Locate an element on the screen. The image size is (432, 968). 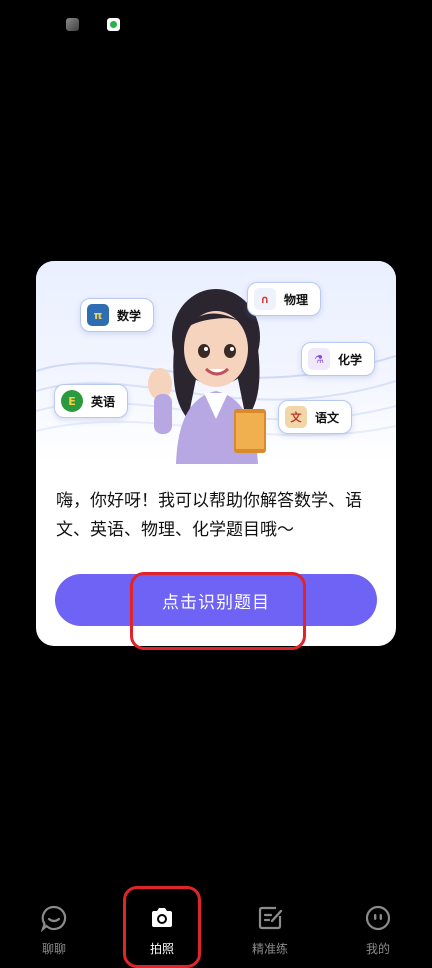
edit-note-icon is located at coordinates (270, 918).